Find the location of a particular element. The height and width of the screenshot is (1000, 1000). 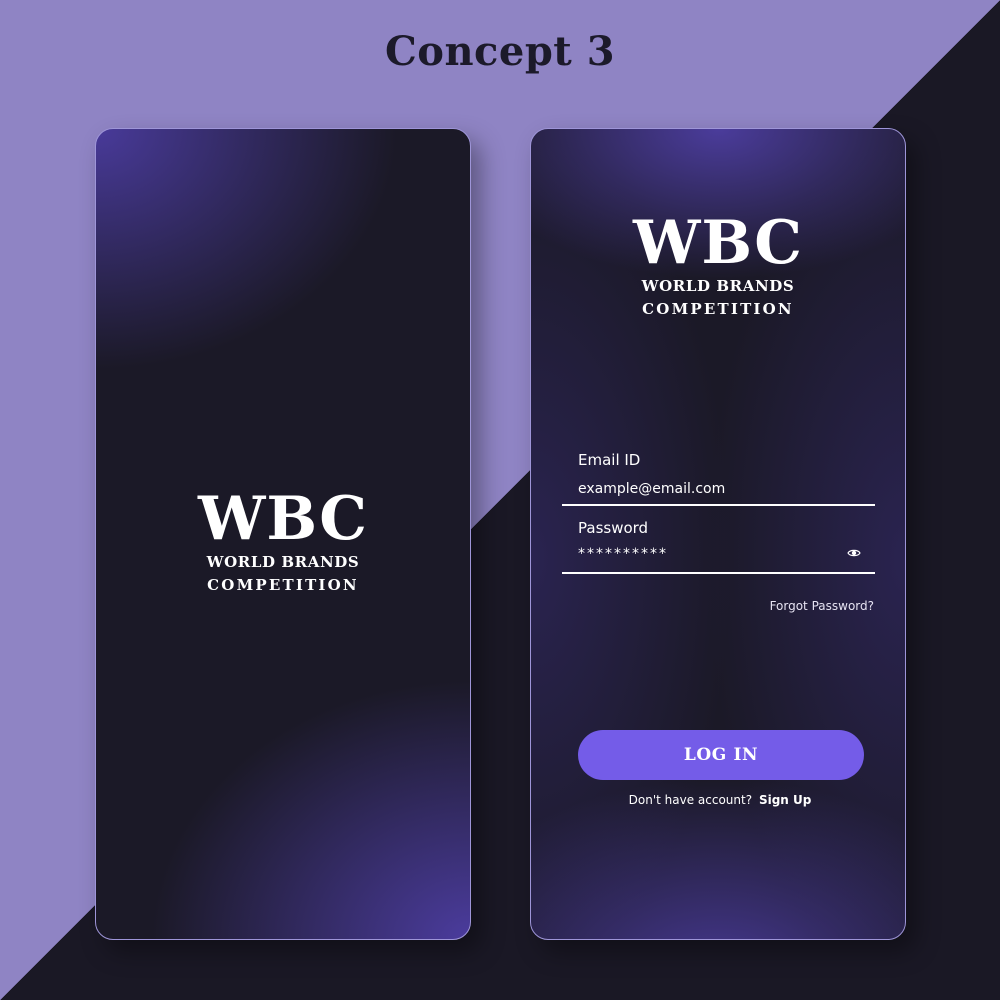

splash-logo: WBC WORLD BRANDS COMPETITION is located at coordinates (283, 542).